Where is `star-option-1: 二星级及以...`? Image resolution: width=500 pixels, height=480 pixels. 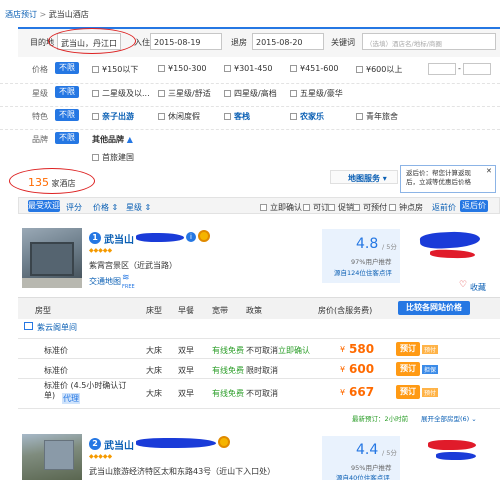
star-option-1: 二星级及以... is located at coordinates (121, 93).